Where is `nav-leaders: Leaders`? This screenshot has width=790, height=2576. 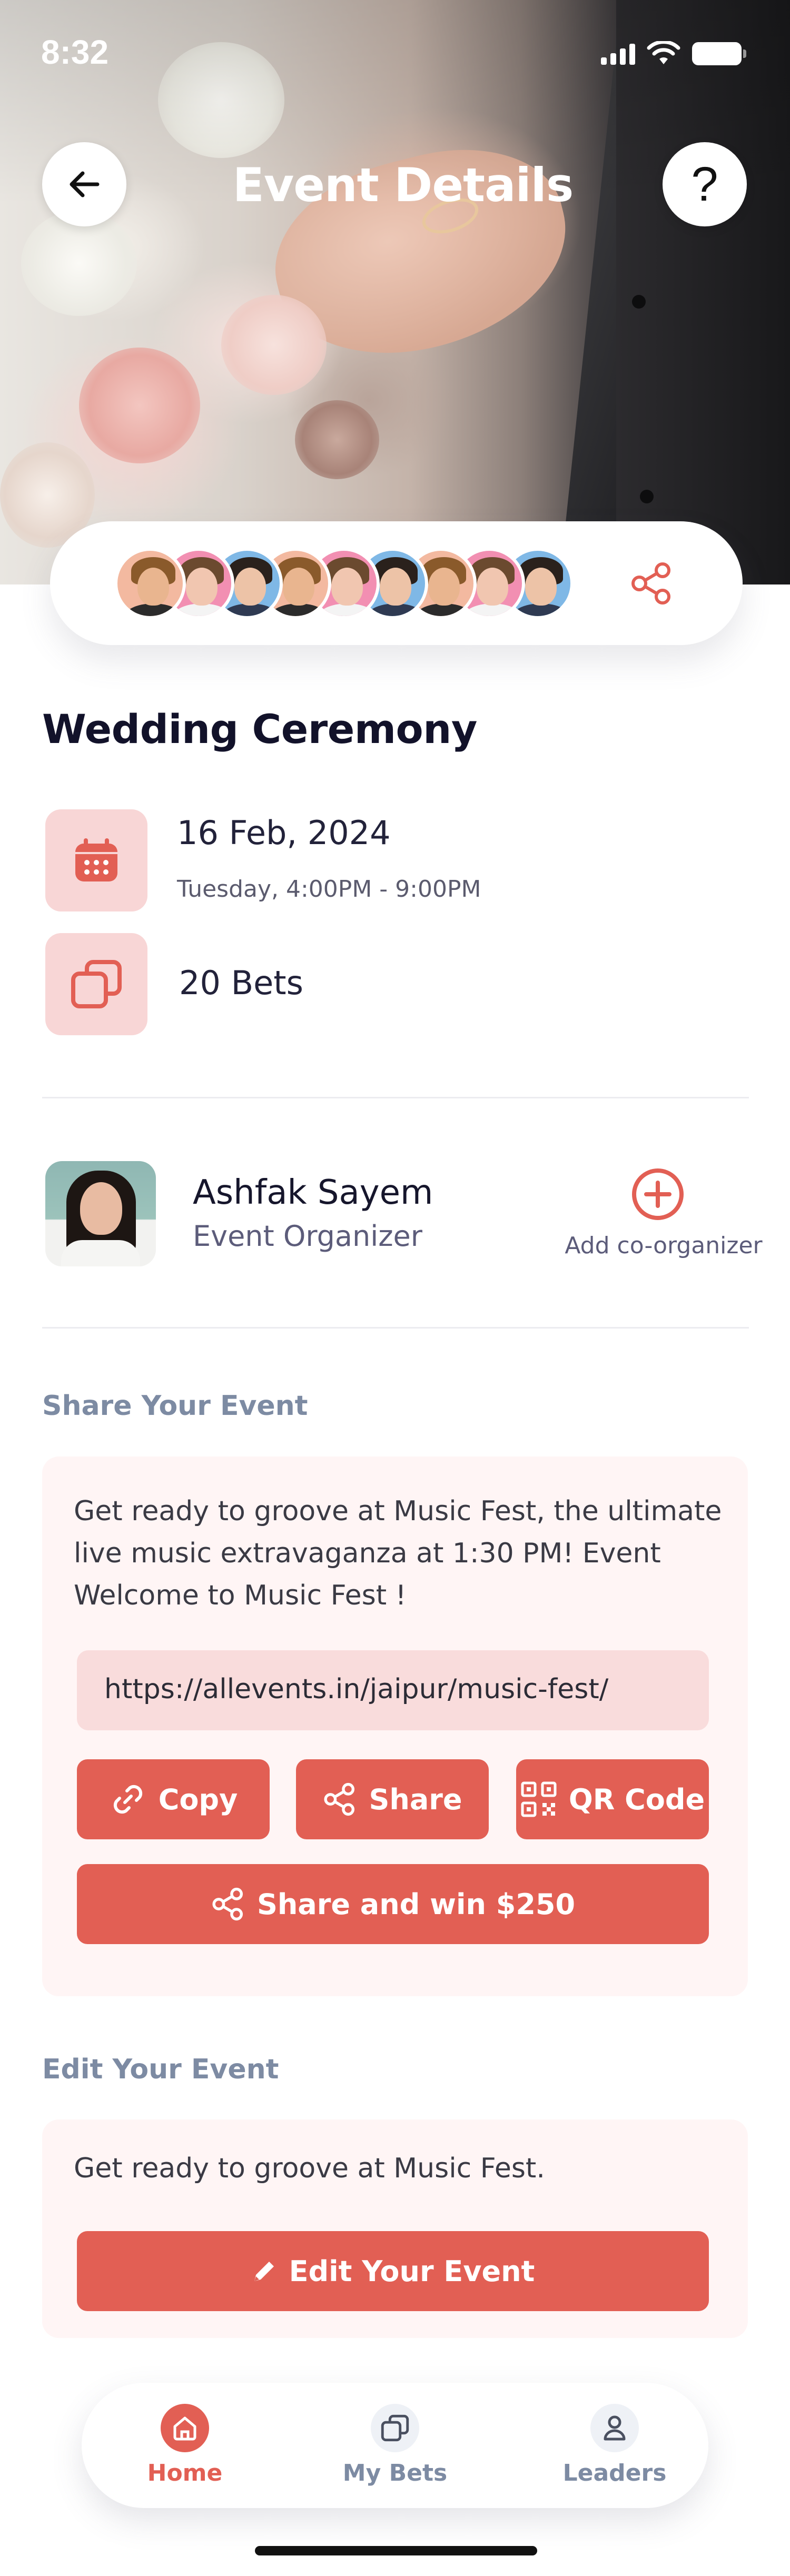 nav-leaders: Leaders is located at coordinates (614, 2445).